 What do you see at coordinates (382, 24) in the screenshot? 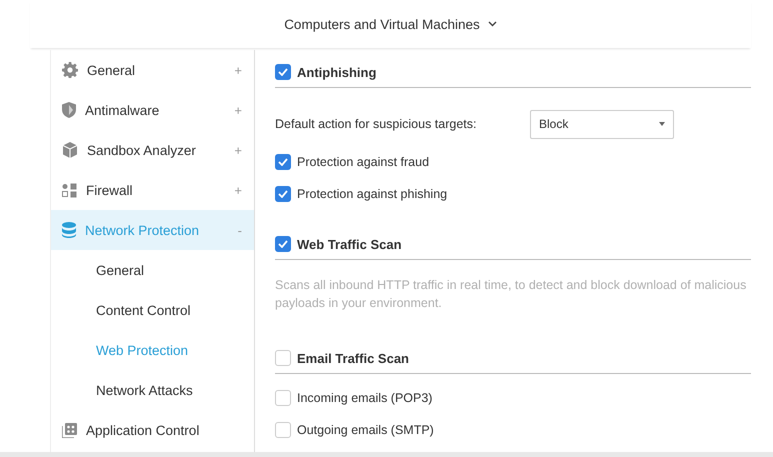
I see `header-title: Computers and Virtual Machines` at bounding box center [382, 24].